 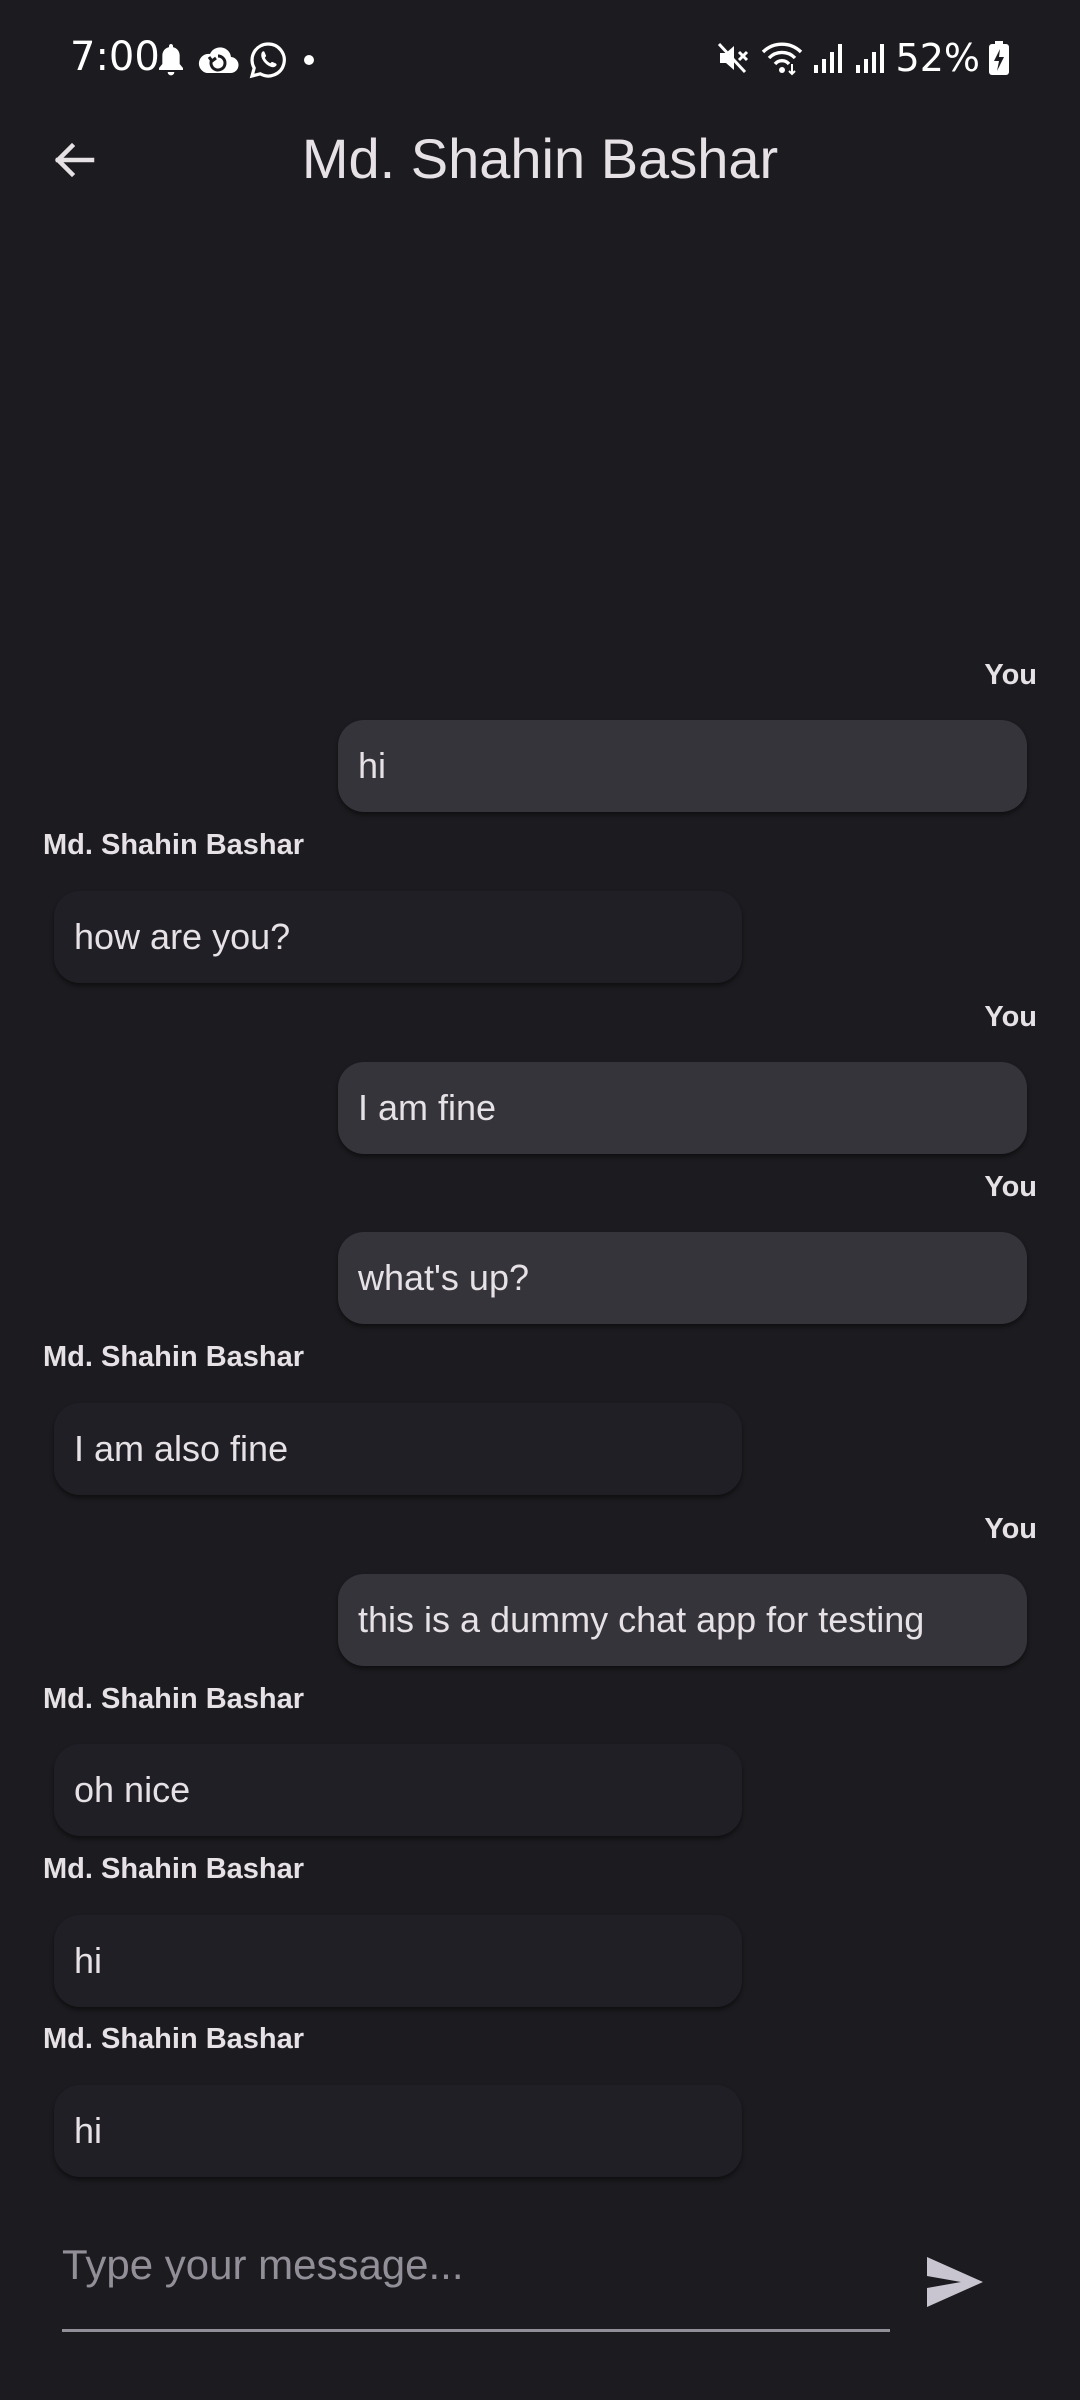 What do you see at coordinates (540, 60) in the screenshot?
I see `status-bar: 7:00 52%` at bounding box center [540, 60].